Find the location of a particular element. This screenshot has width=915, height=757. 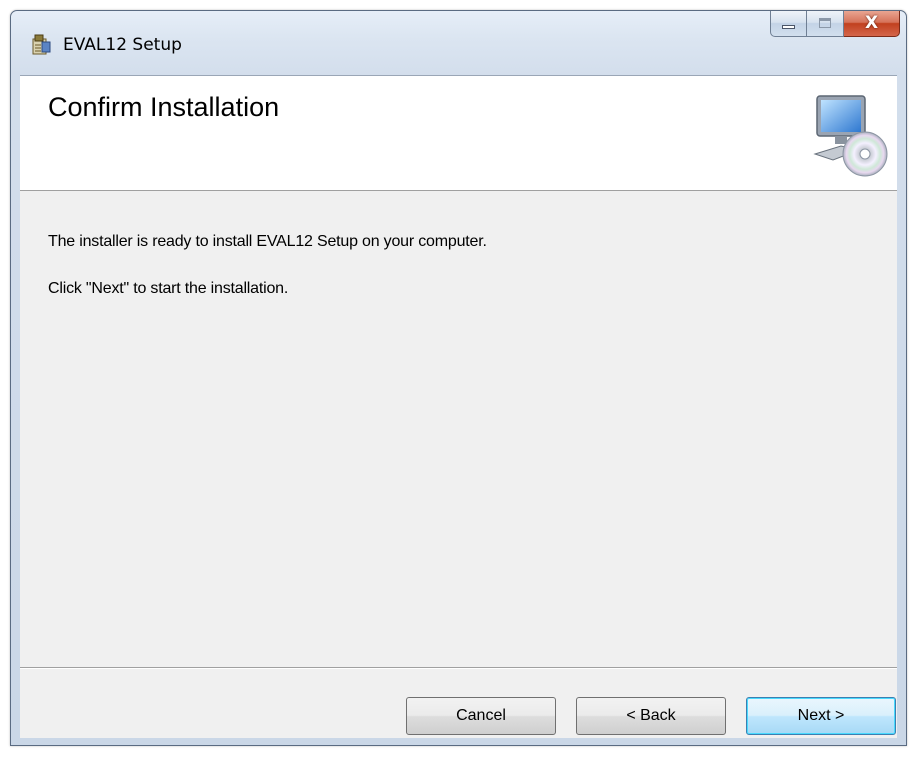

instruction-message: Click "Next" to start the installation. is located at coordinates (168, 288).